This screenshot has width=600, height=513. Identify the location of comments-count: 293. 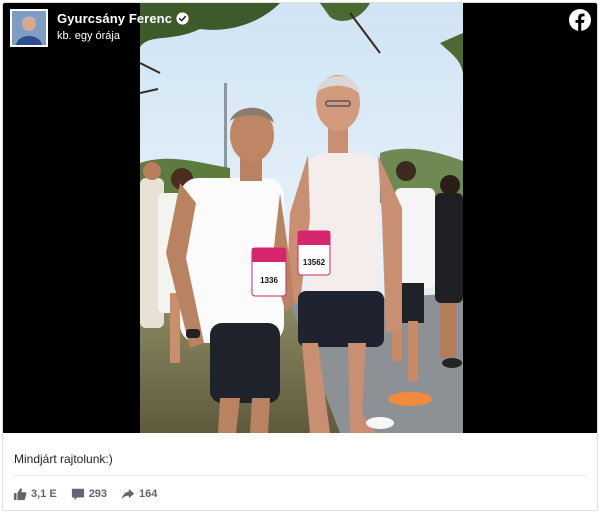
(89, 494).